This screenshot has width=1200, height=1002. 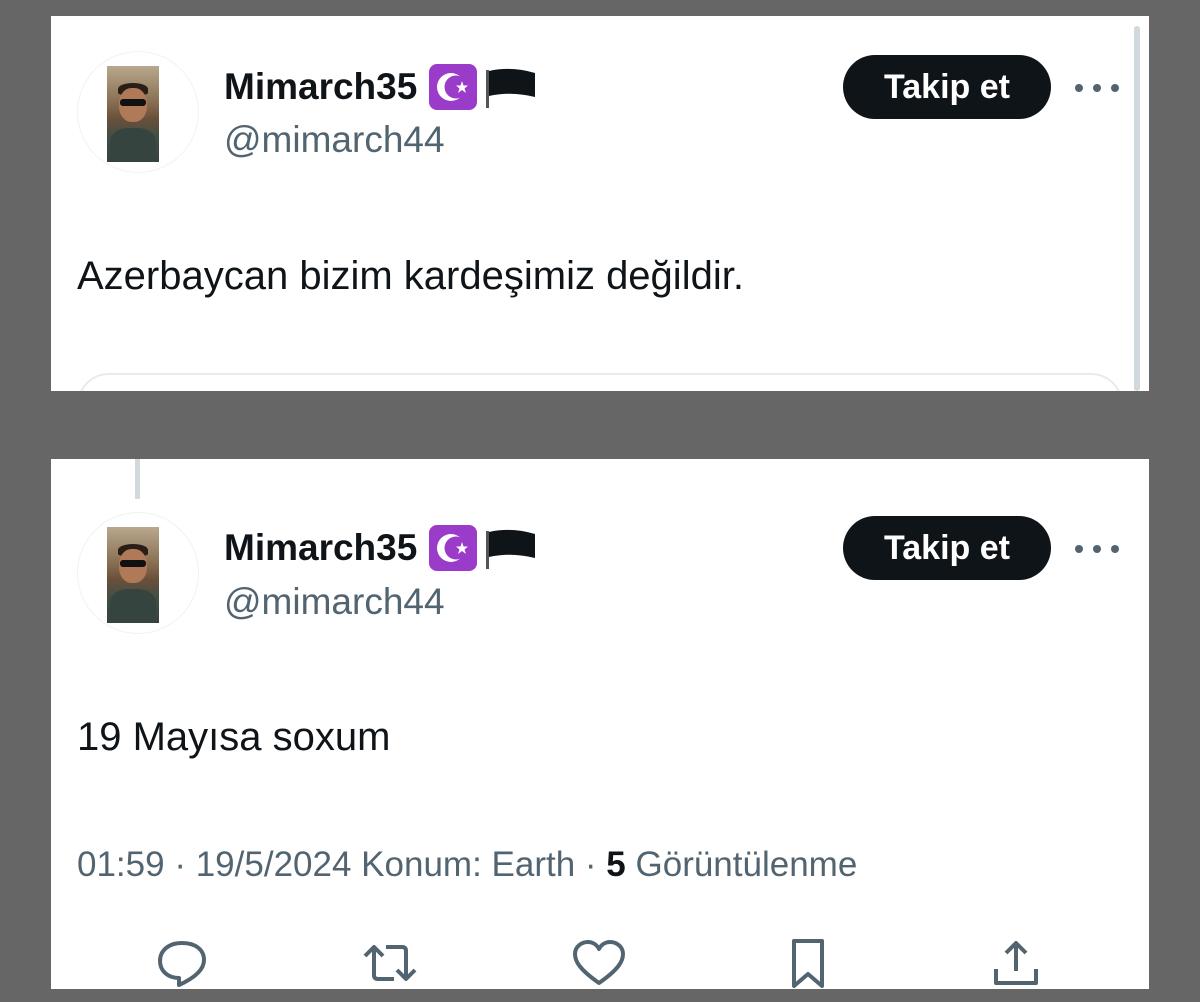 I want to click on tweet-time: 01:59, so click(x=121, y=864).